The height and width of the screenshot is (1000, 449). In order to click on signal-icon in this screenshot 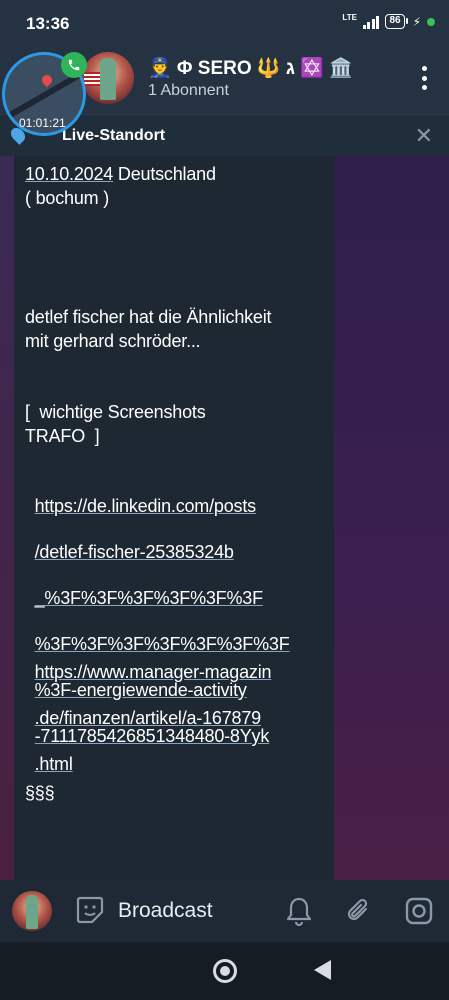, I will do `click(371, 22)`.